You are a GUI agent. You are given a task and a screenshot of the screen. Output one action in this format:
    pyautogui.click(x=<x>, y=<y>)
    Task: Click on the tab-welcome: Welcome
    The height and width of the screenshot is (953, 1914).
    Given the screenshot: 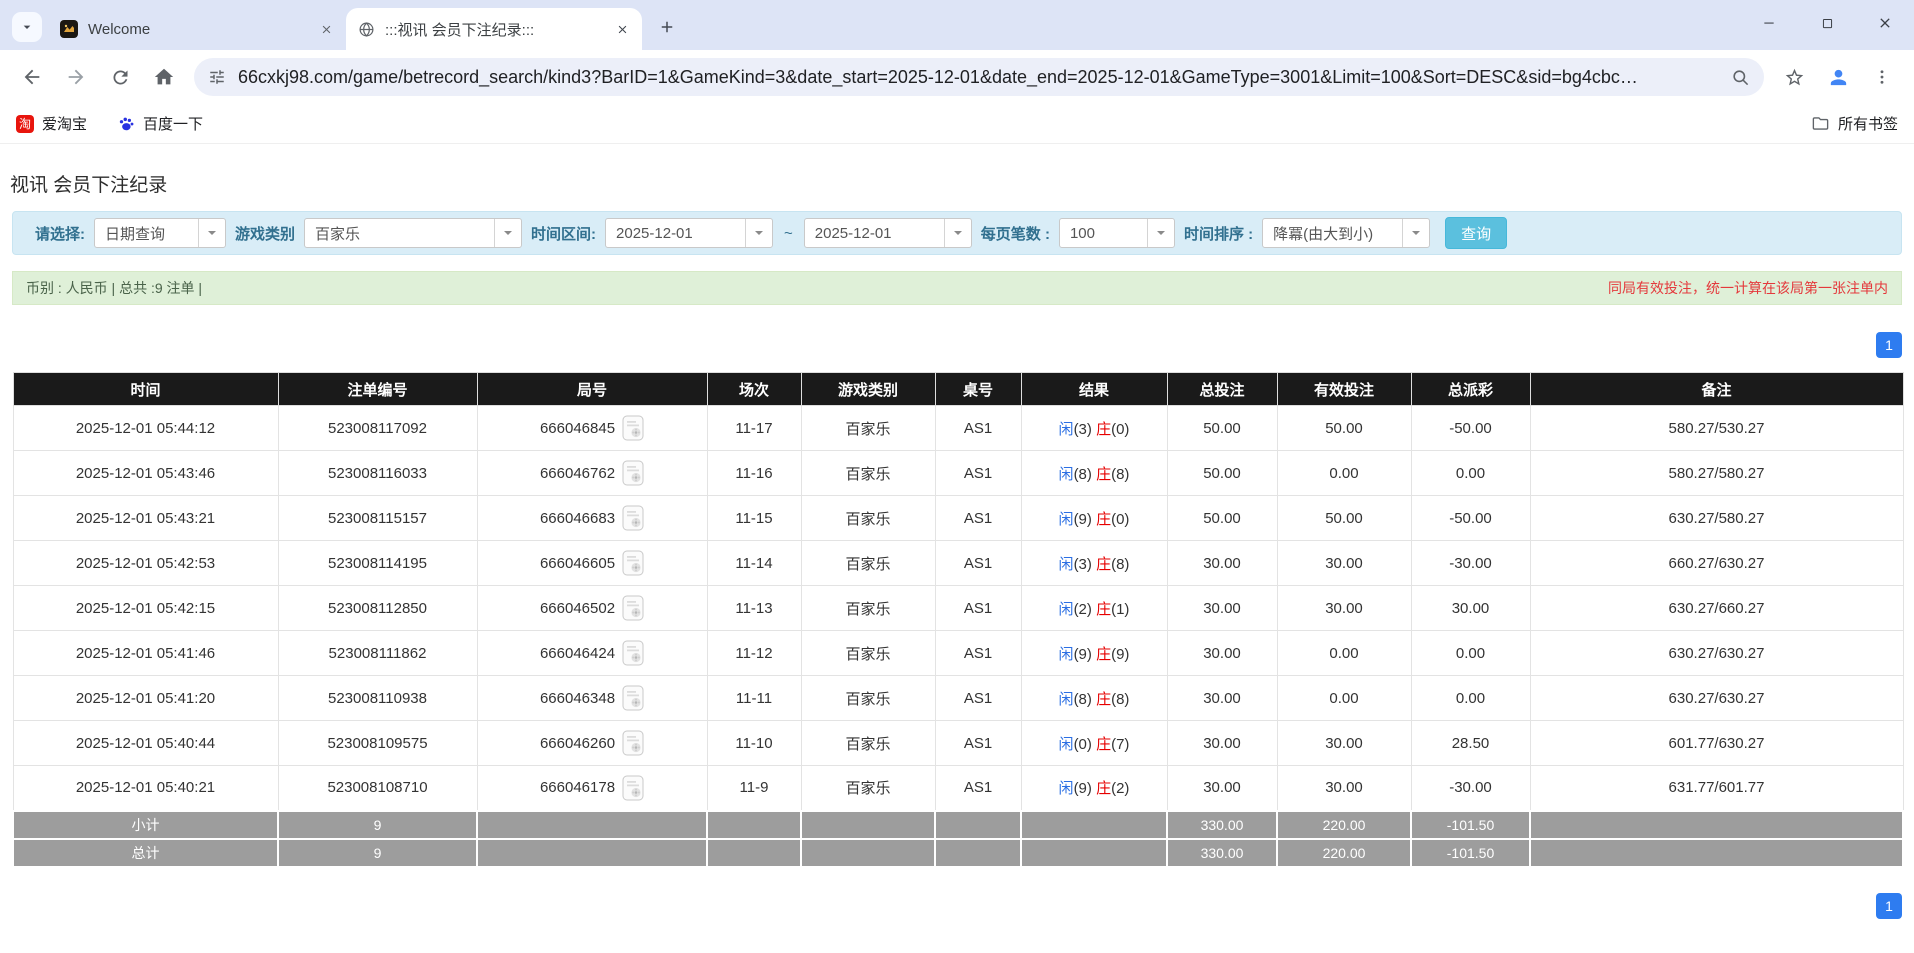 What is the action you would take?
    pyautogui.click(x=197, y=29)
    